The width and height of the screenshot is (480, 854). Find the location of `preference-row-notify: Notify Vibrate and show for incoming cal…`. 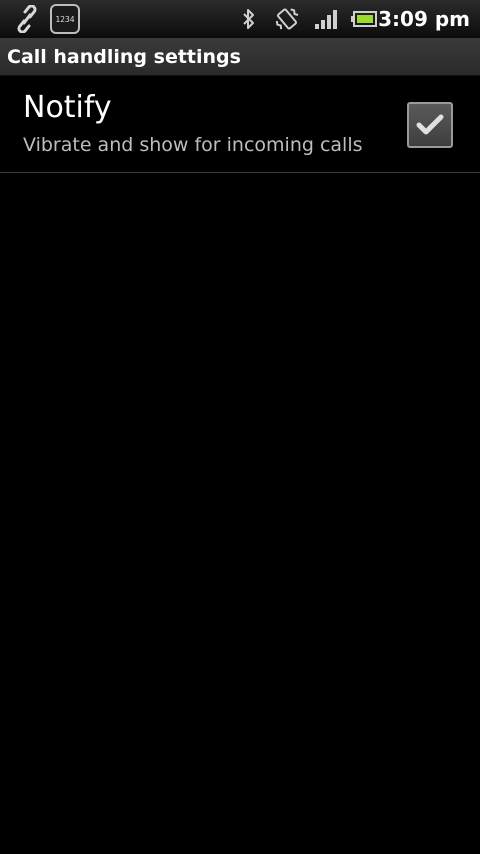

preference-row-notify: Notify Vibrate and show for incoming cal… is located at coordinates (240, 124).